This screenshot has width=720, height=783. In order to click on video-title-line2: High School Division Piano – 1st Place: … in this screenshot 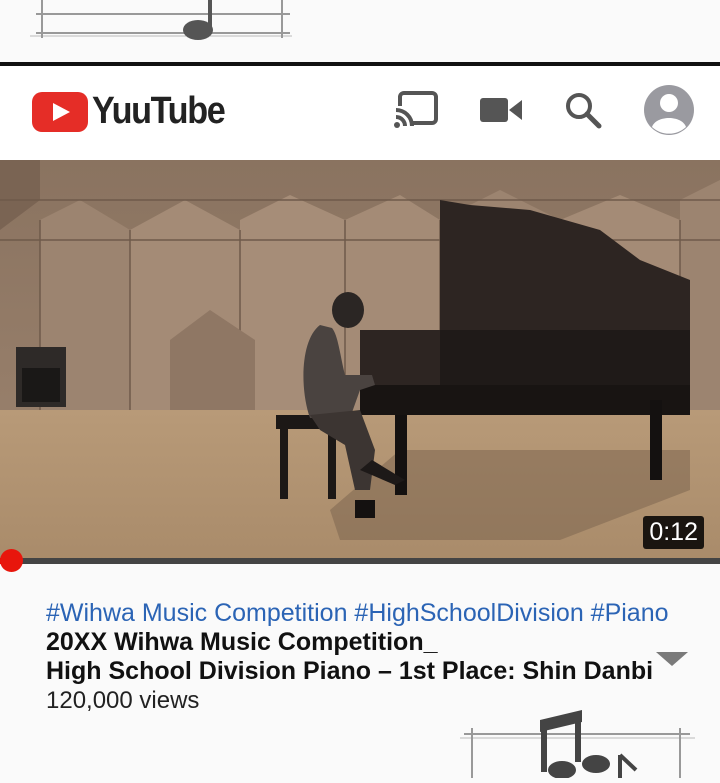, I will do `click(350, 671)`.